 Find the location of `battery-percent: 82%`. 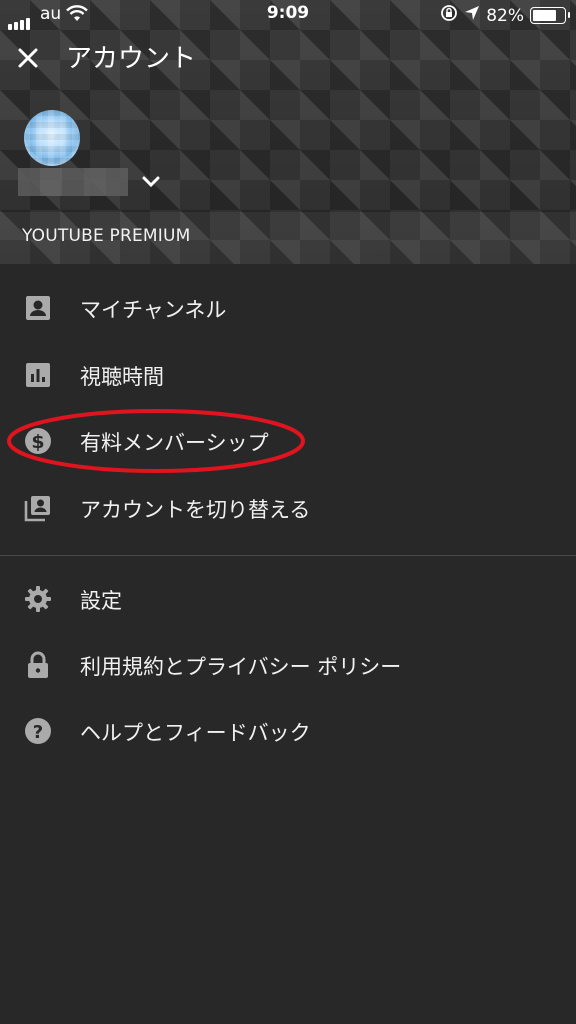

battery-percent: 82% is located at coordinates (505, 15).